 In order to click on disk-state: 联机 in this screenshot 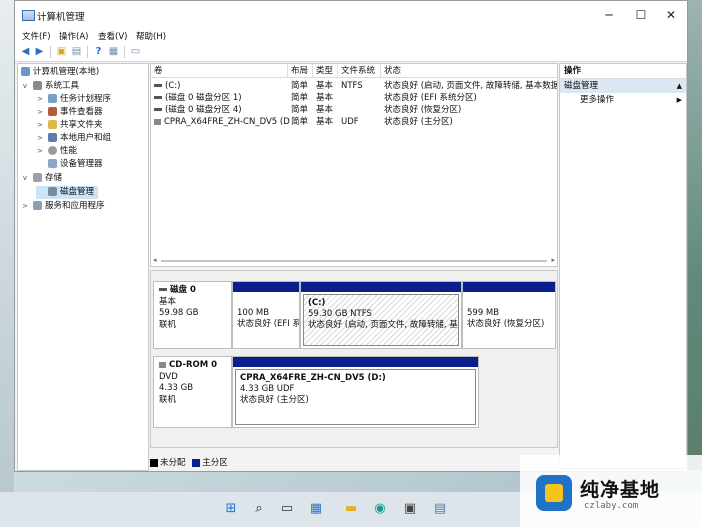, I will do `click(168, 324)`.